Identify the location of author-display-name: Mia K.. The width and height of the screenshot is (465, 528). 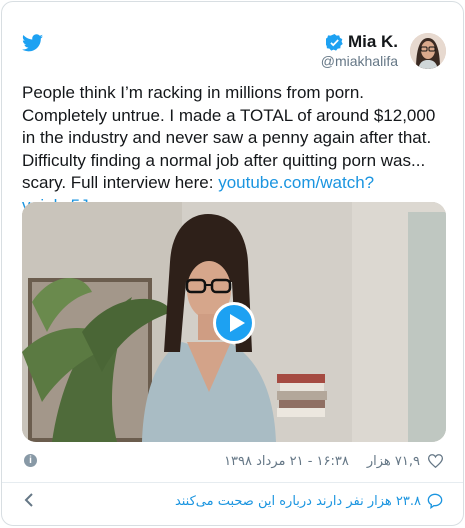
(372, 41).